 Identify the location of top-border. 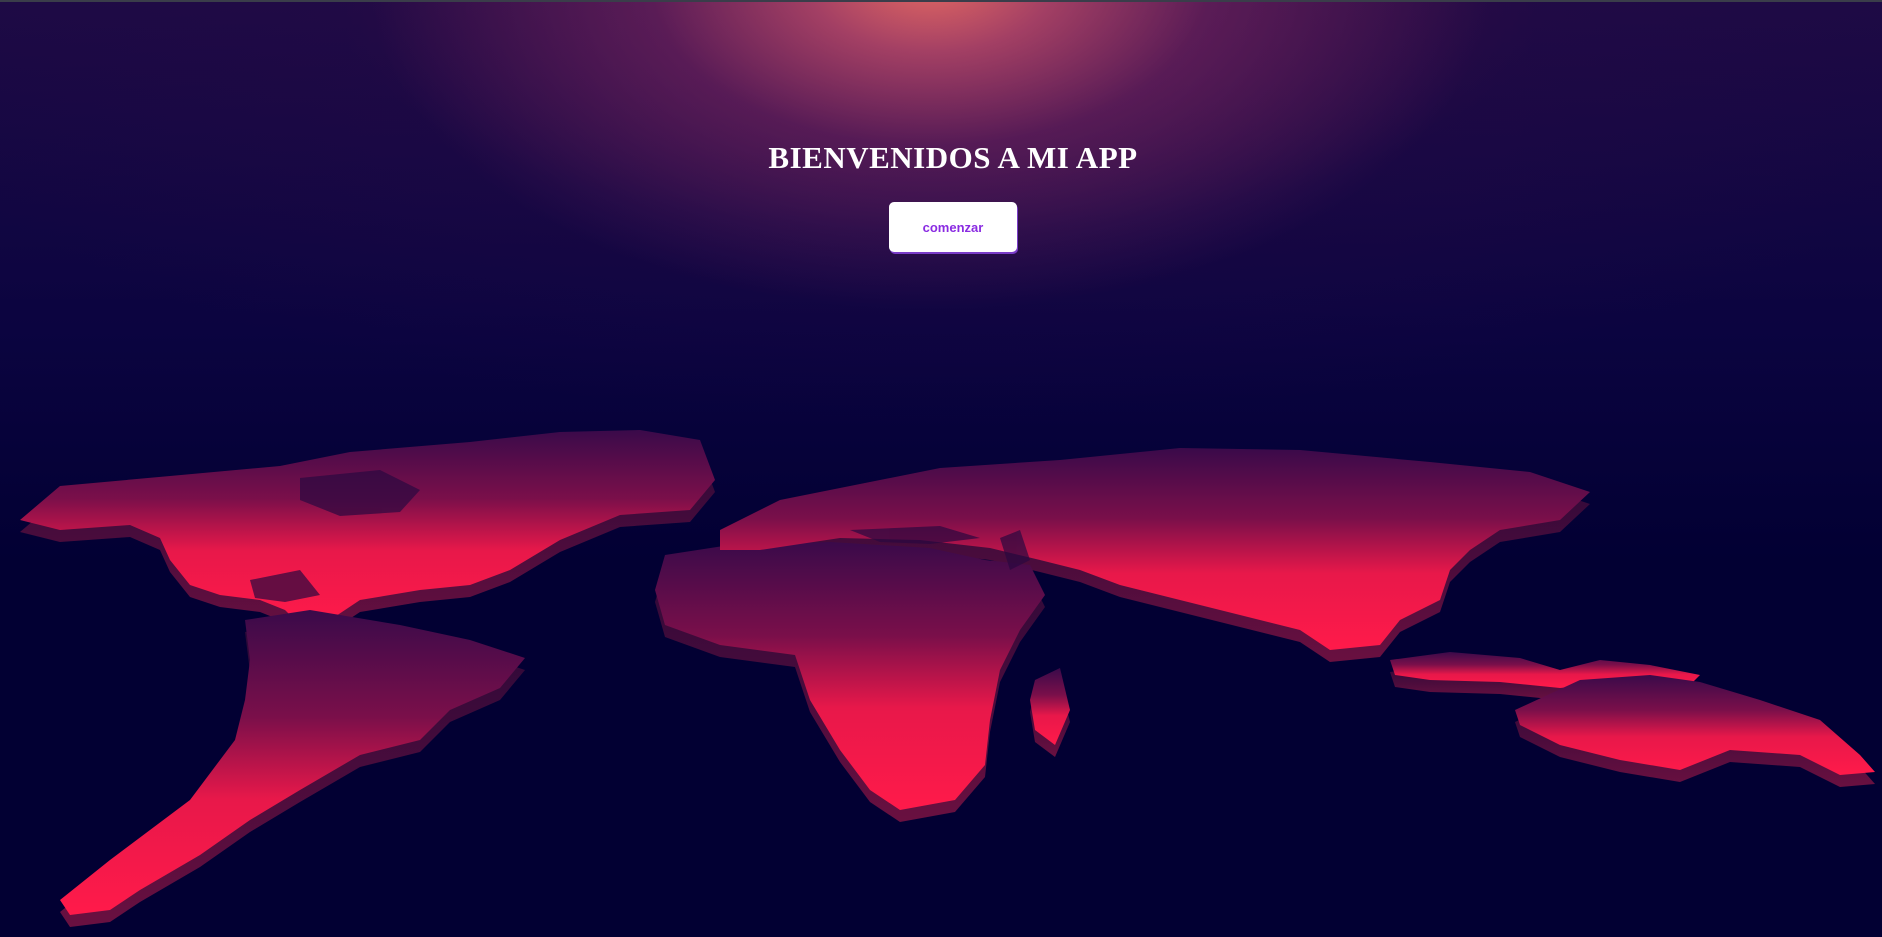
(941, 1).